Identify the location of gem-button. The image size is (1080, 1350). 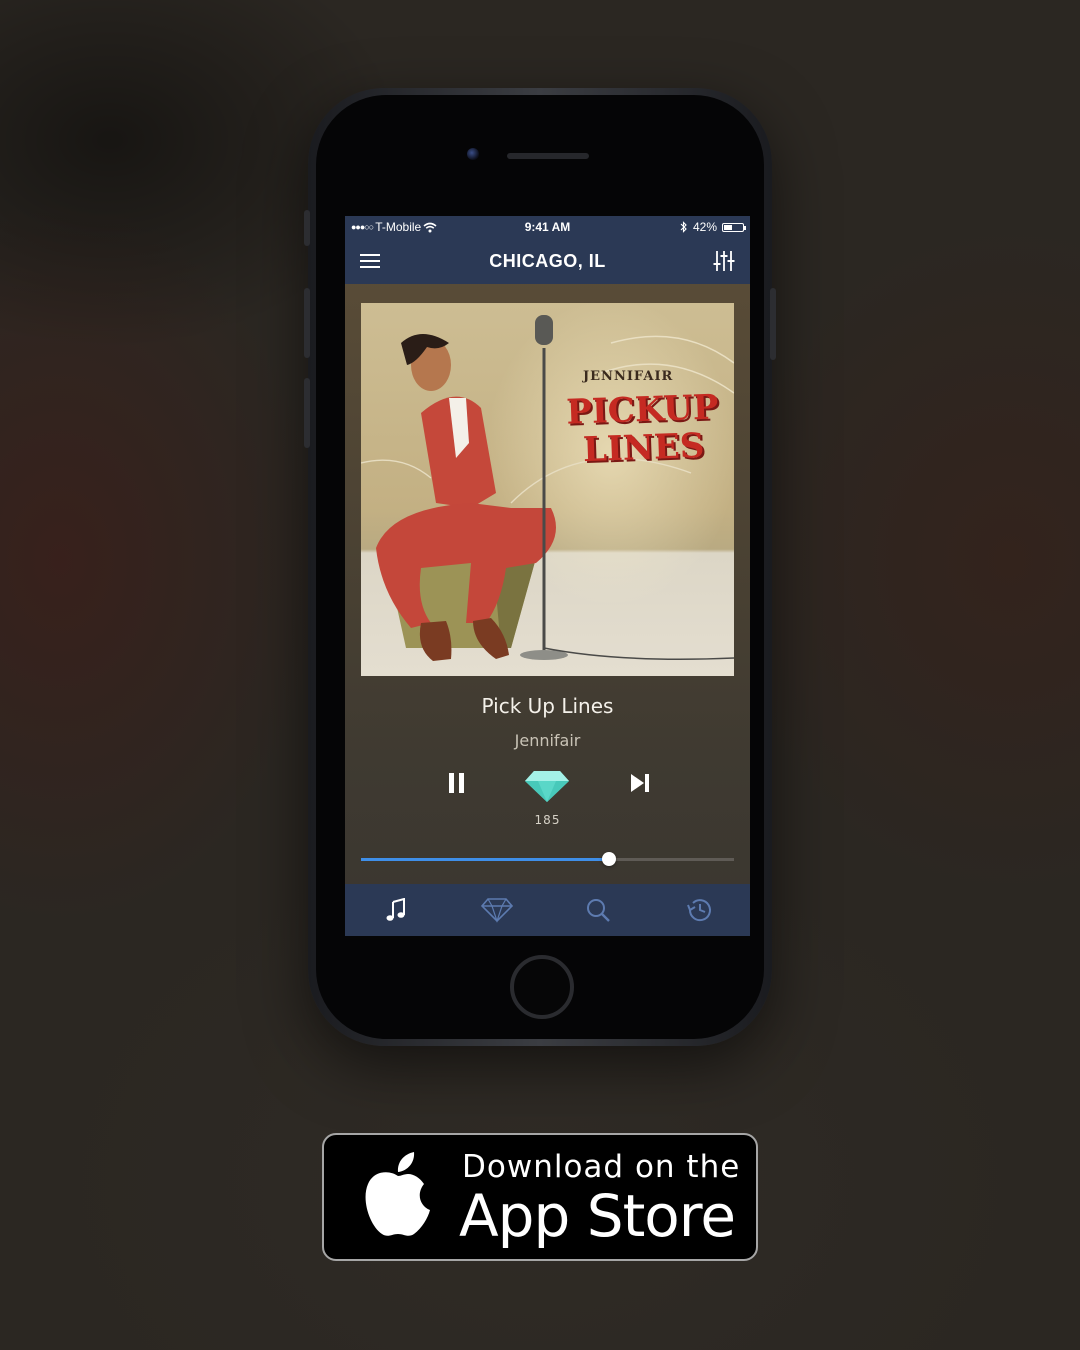
(547, 786).